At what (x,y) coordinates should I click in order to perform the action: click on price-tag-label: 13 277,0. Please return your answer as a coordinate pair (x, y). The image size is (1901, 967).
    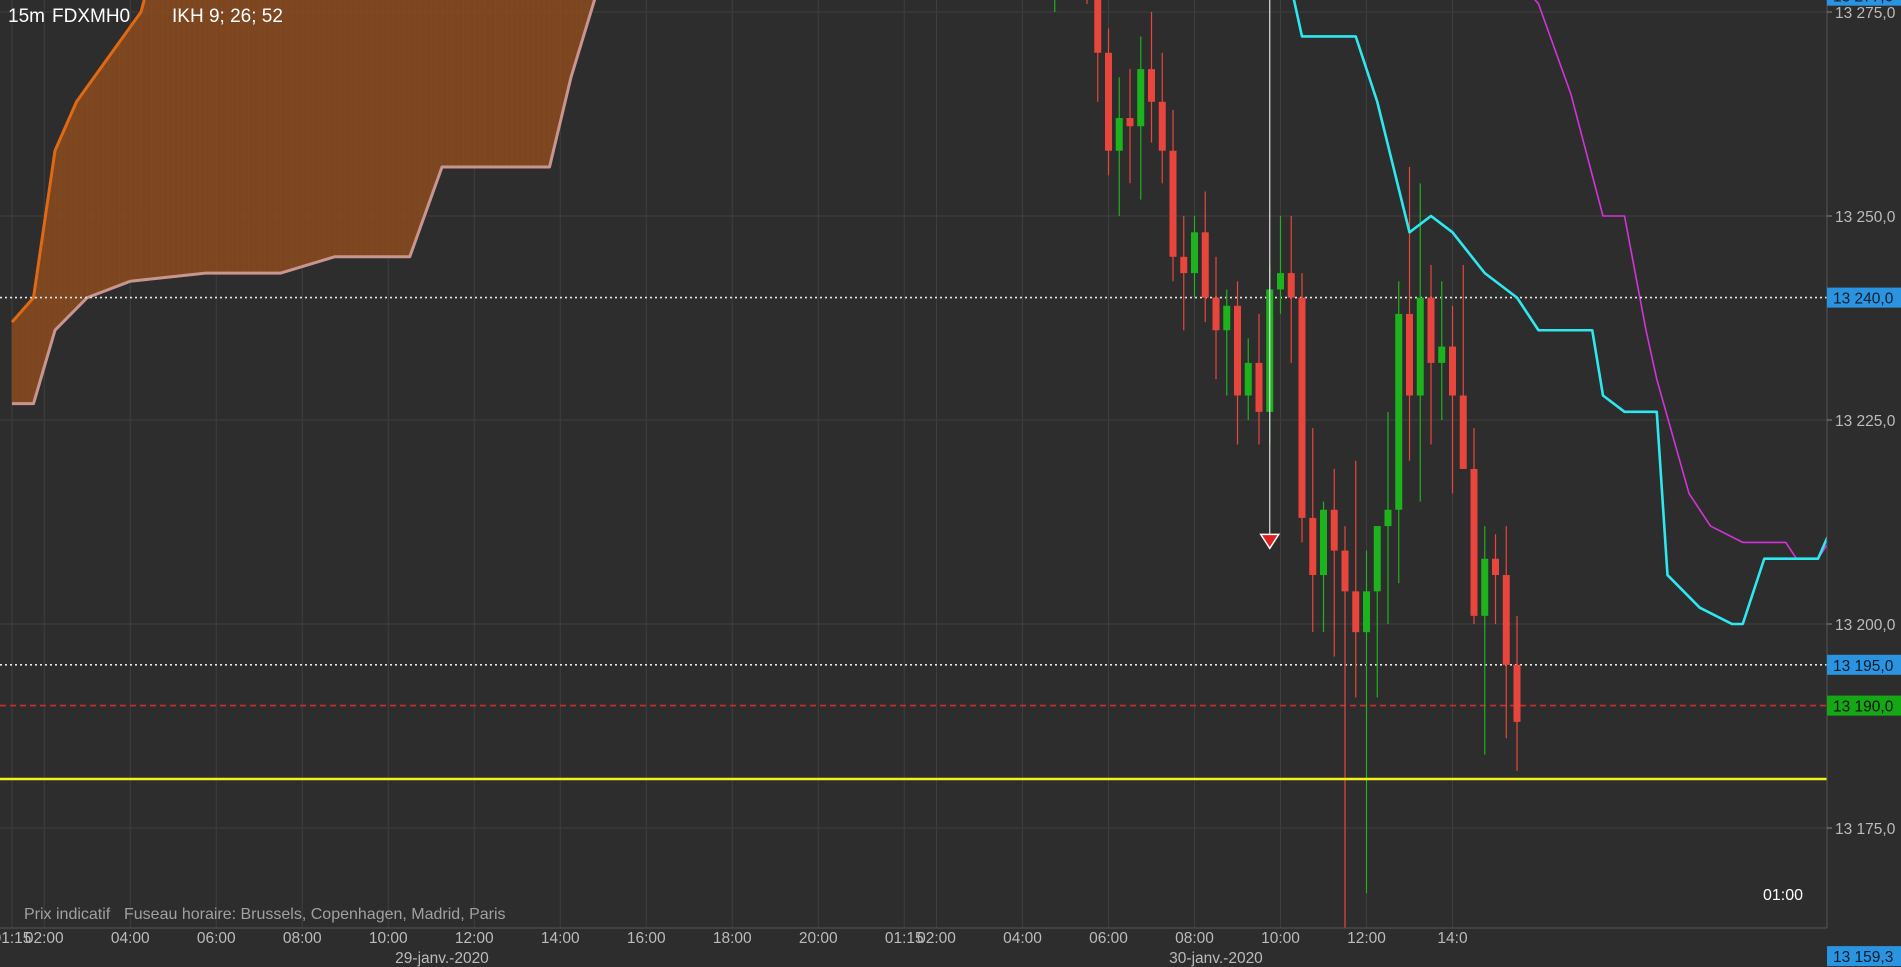
    Looking at the image, I should click on (1863, 3).